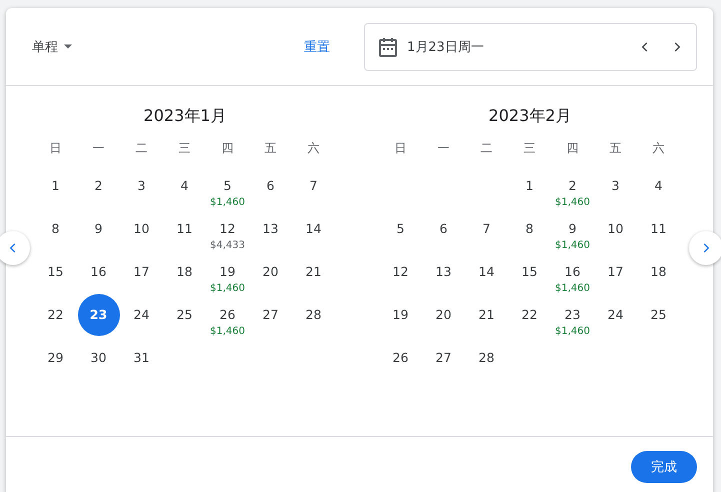 Image resolution: width=721 pixels, height=492 pixels. What do you see at coordinates (52, 47) in the screenshot?
I see `trip-type-dropdown: 单程` at bounding box center [52, 47].